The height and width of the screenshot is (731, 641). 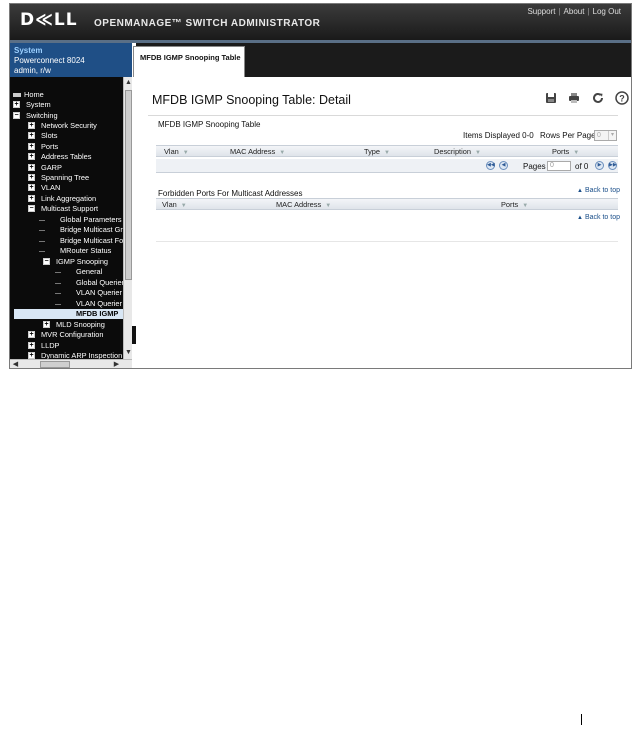 What do you see at coordinates (35, 116) in the screenshot?
I see `nav-item-switching: − Switching` at bounding box center [35, 116].